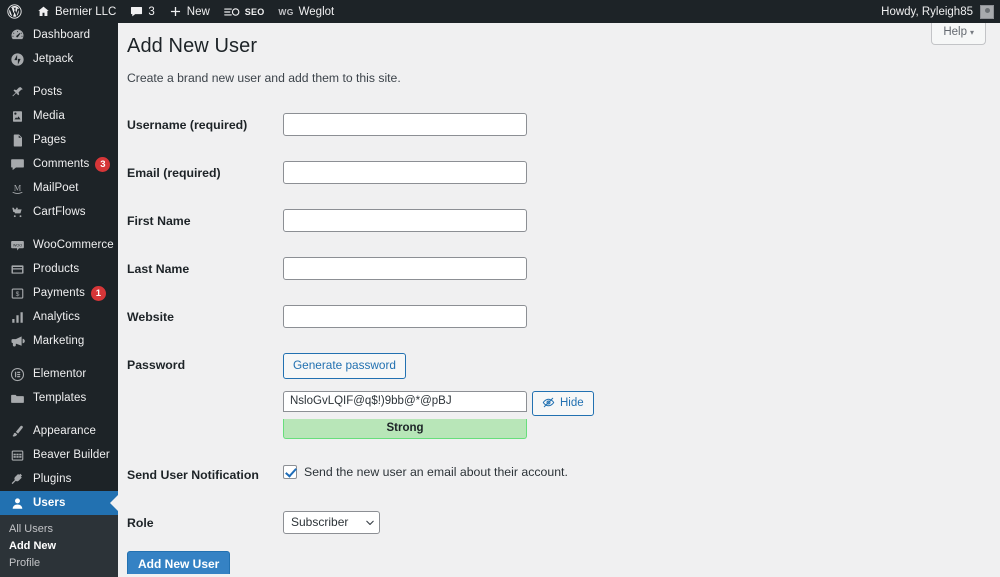 The image size is (1000, 577). I want to click on wordpress-logo-menu, so click(15, 11).